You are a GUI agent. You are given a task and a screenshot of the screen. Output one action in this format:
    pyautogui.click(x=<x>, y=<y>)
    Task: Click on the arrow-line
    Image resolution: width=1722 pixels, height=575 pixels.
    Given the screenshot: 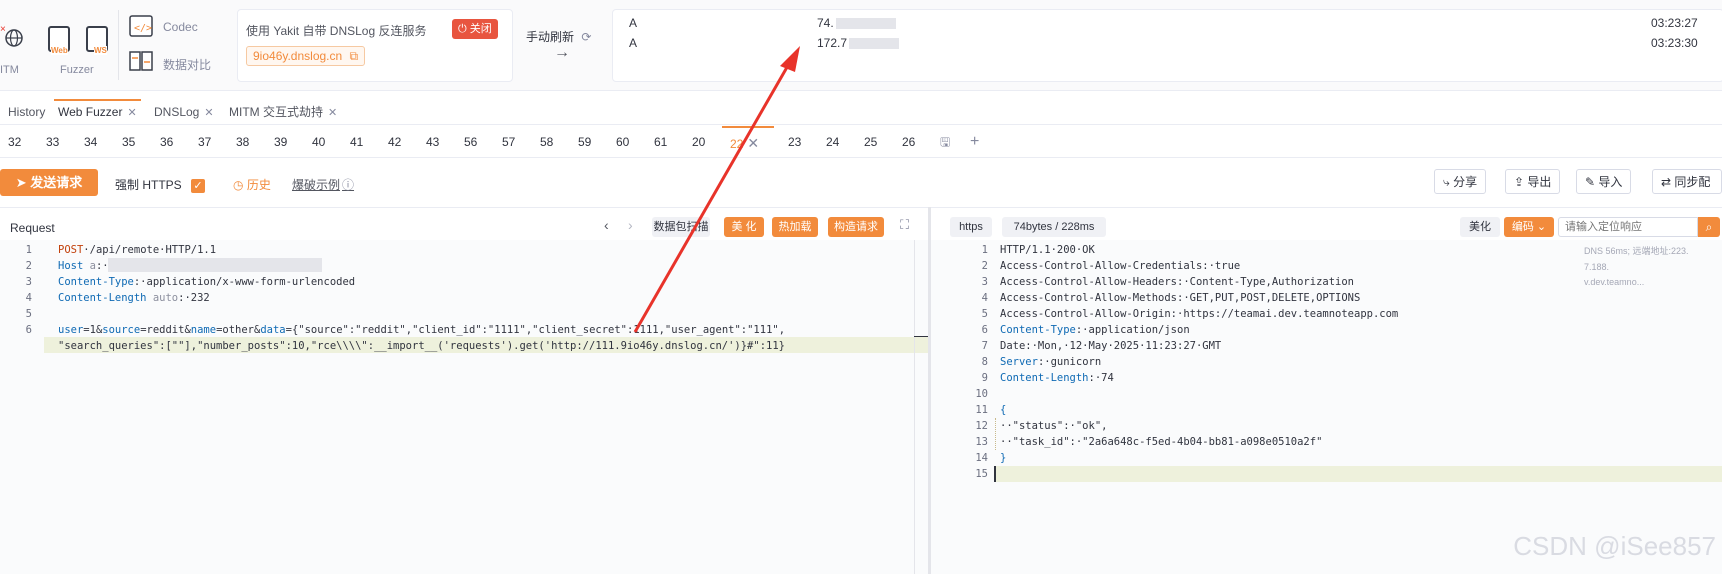 What is the action you would take?
    pyautogui.click(x=712, y=197)
    